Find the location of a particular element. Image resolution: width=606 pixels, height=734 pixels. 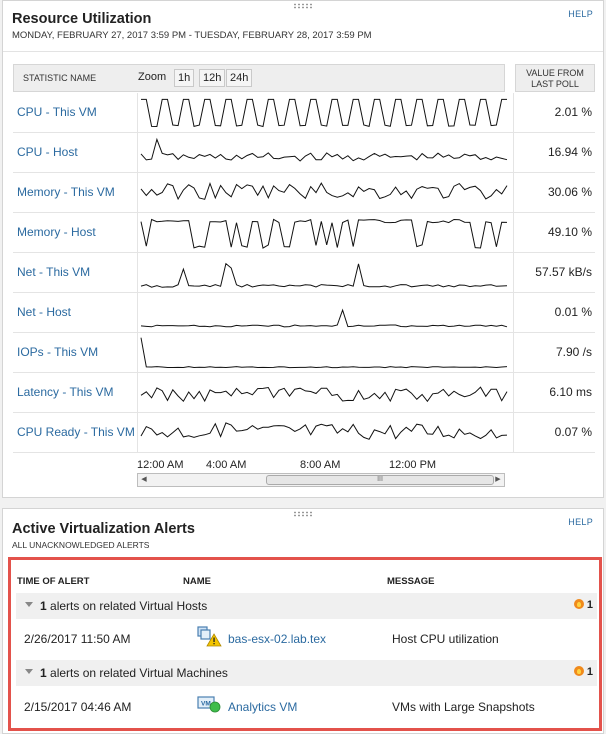

last-poll-value: 6.10 ms is located at coordinates (570, 392).